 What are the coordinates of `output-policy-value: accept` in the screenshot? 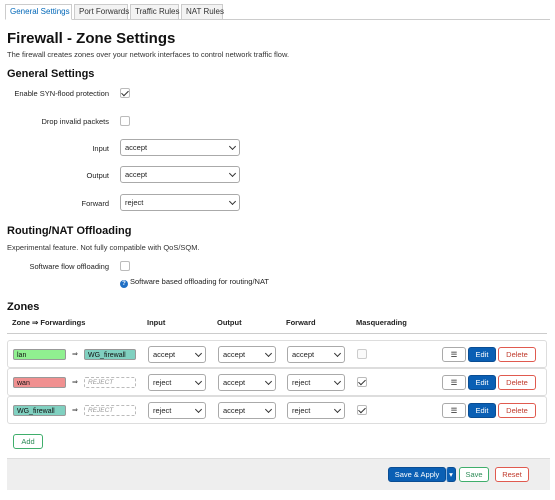 It's located at (136, 174).